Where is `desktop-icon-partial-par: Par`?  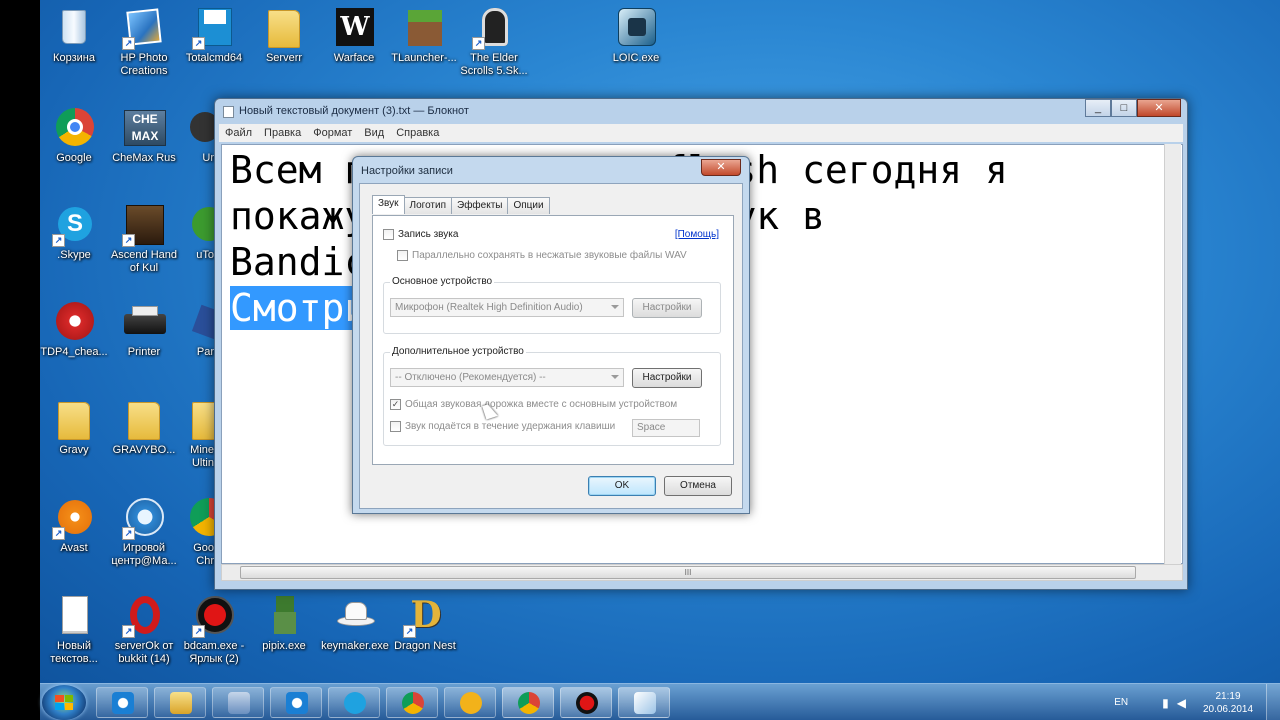 desktop-icon-partial-par: Par is located at coordinates (197, 340).